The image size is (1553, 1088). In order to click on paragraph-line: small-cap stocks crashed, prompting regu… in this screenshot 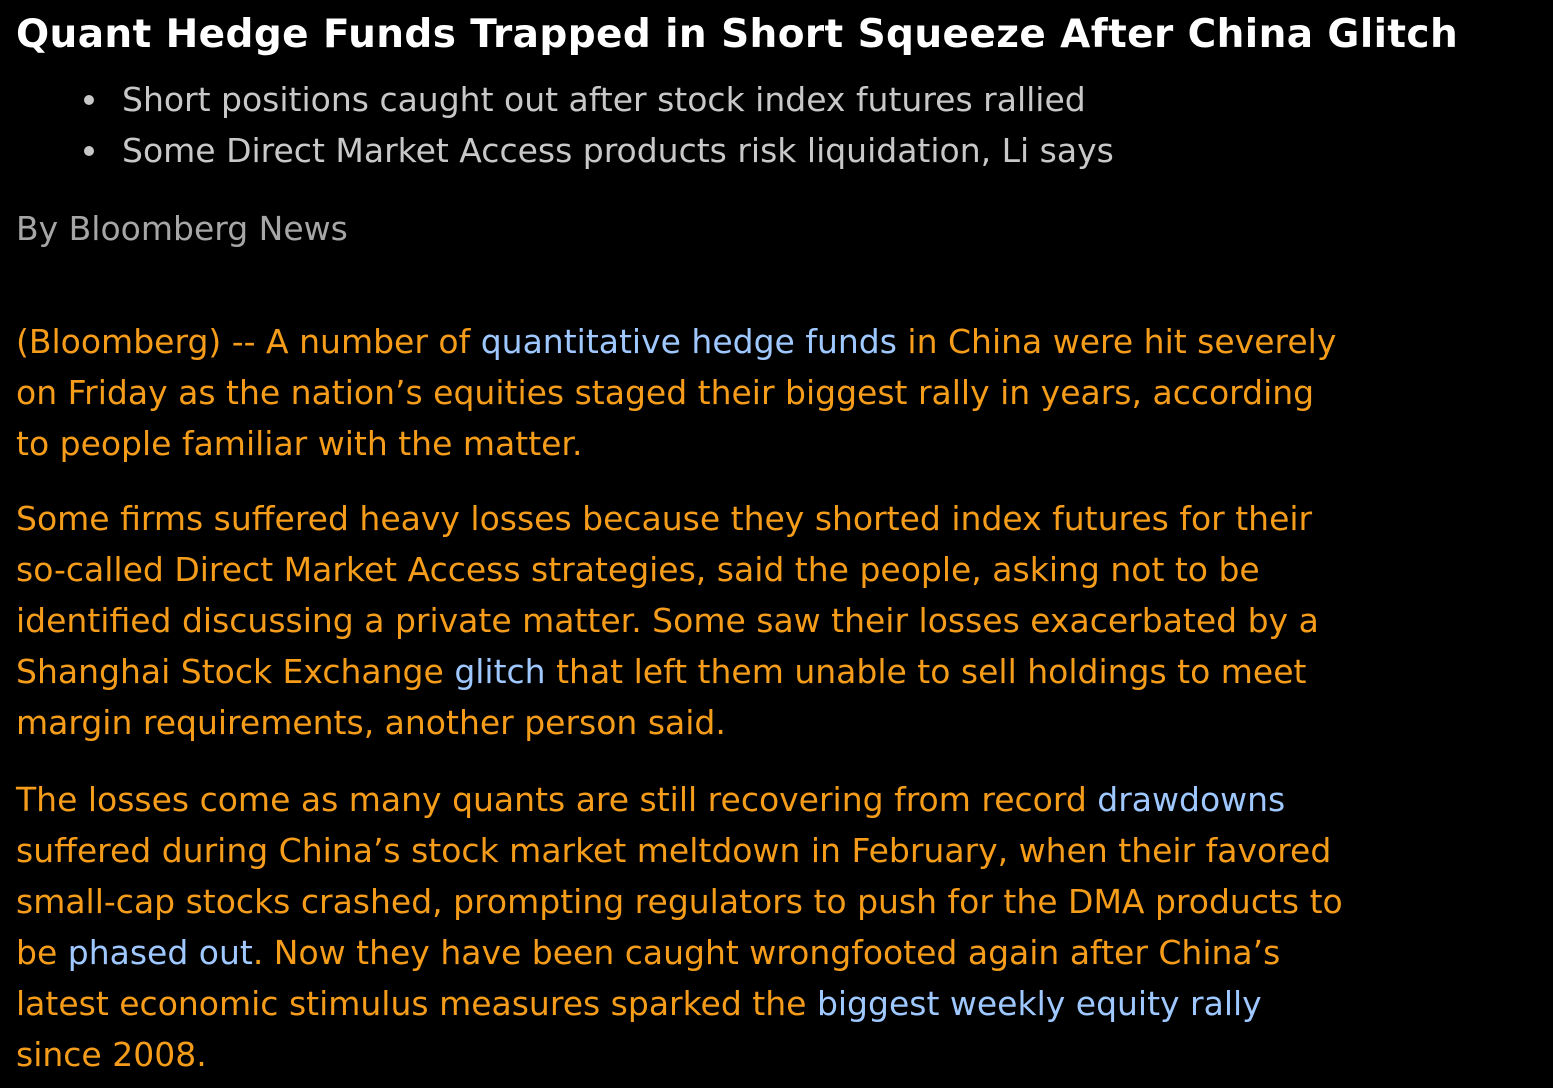, I will do `click(766, 901)`.